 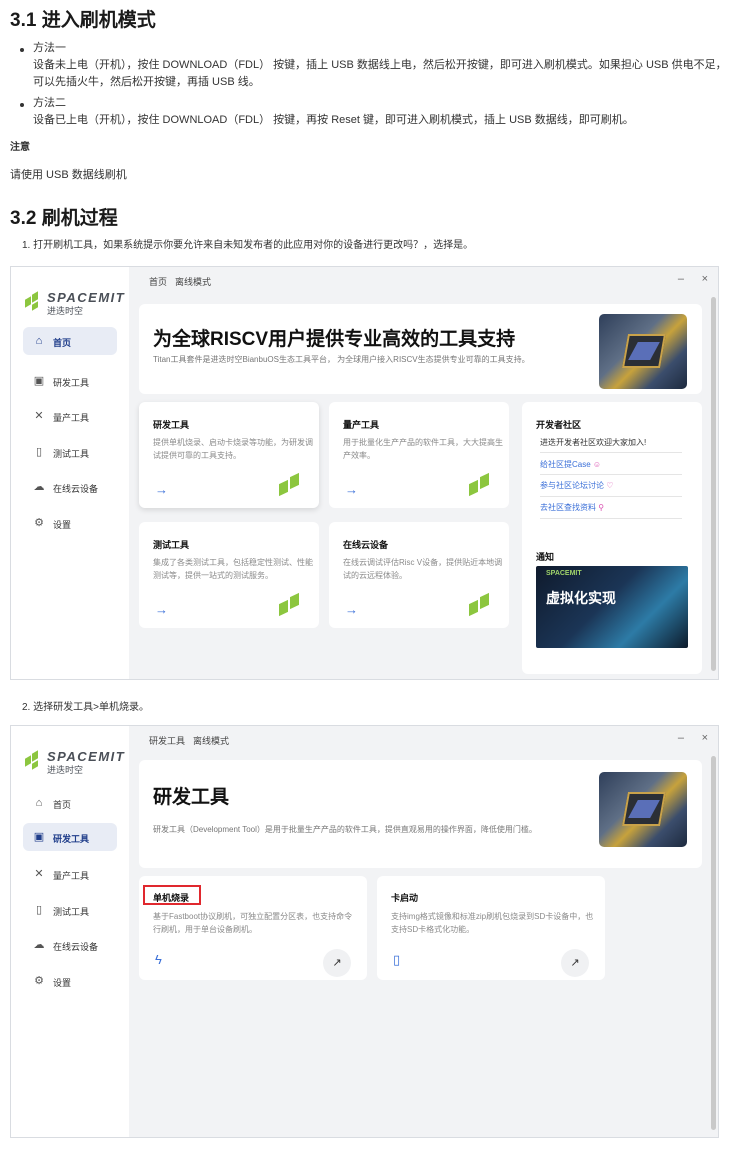 I want to click on banner-title: 研发工具, so click(x=191, y=797).